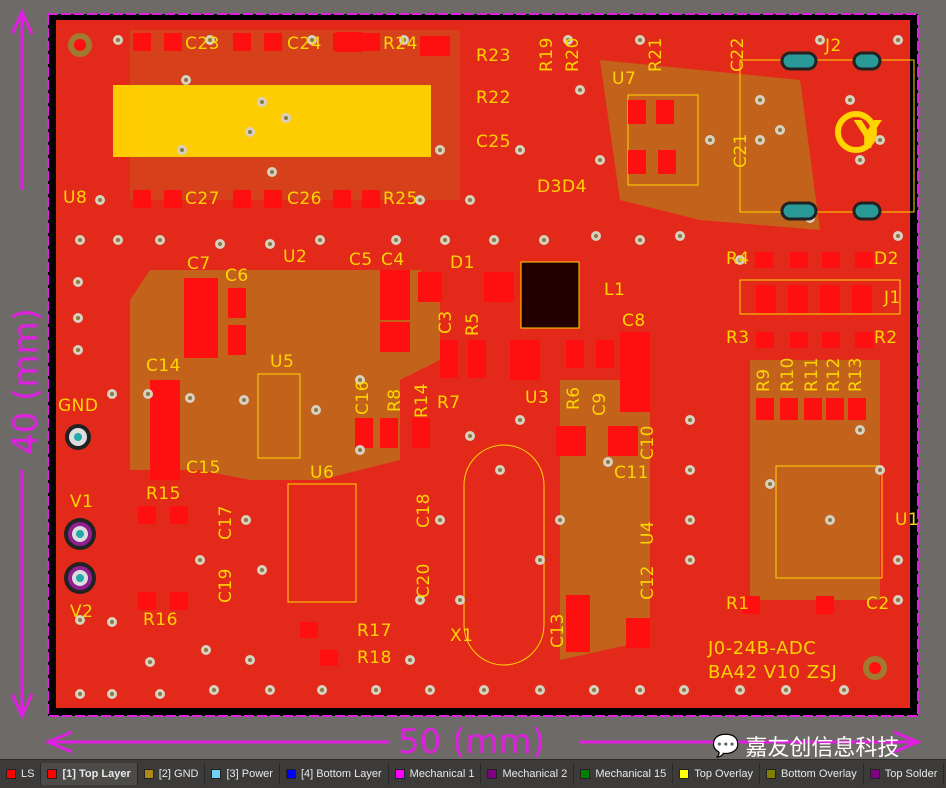 The width and height of the screenshot is (946, 788). What do you see at coordinates (812, 774) in the screenshot?
I see `layer-tab: Bottom Overlay` at bounding box center [812, 774].